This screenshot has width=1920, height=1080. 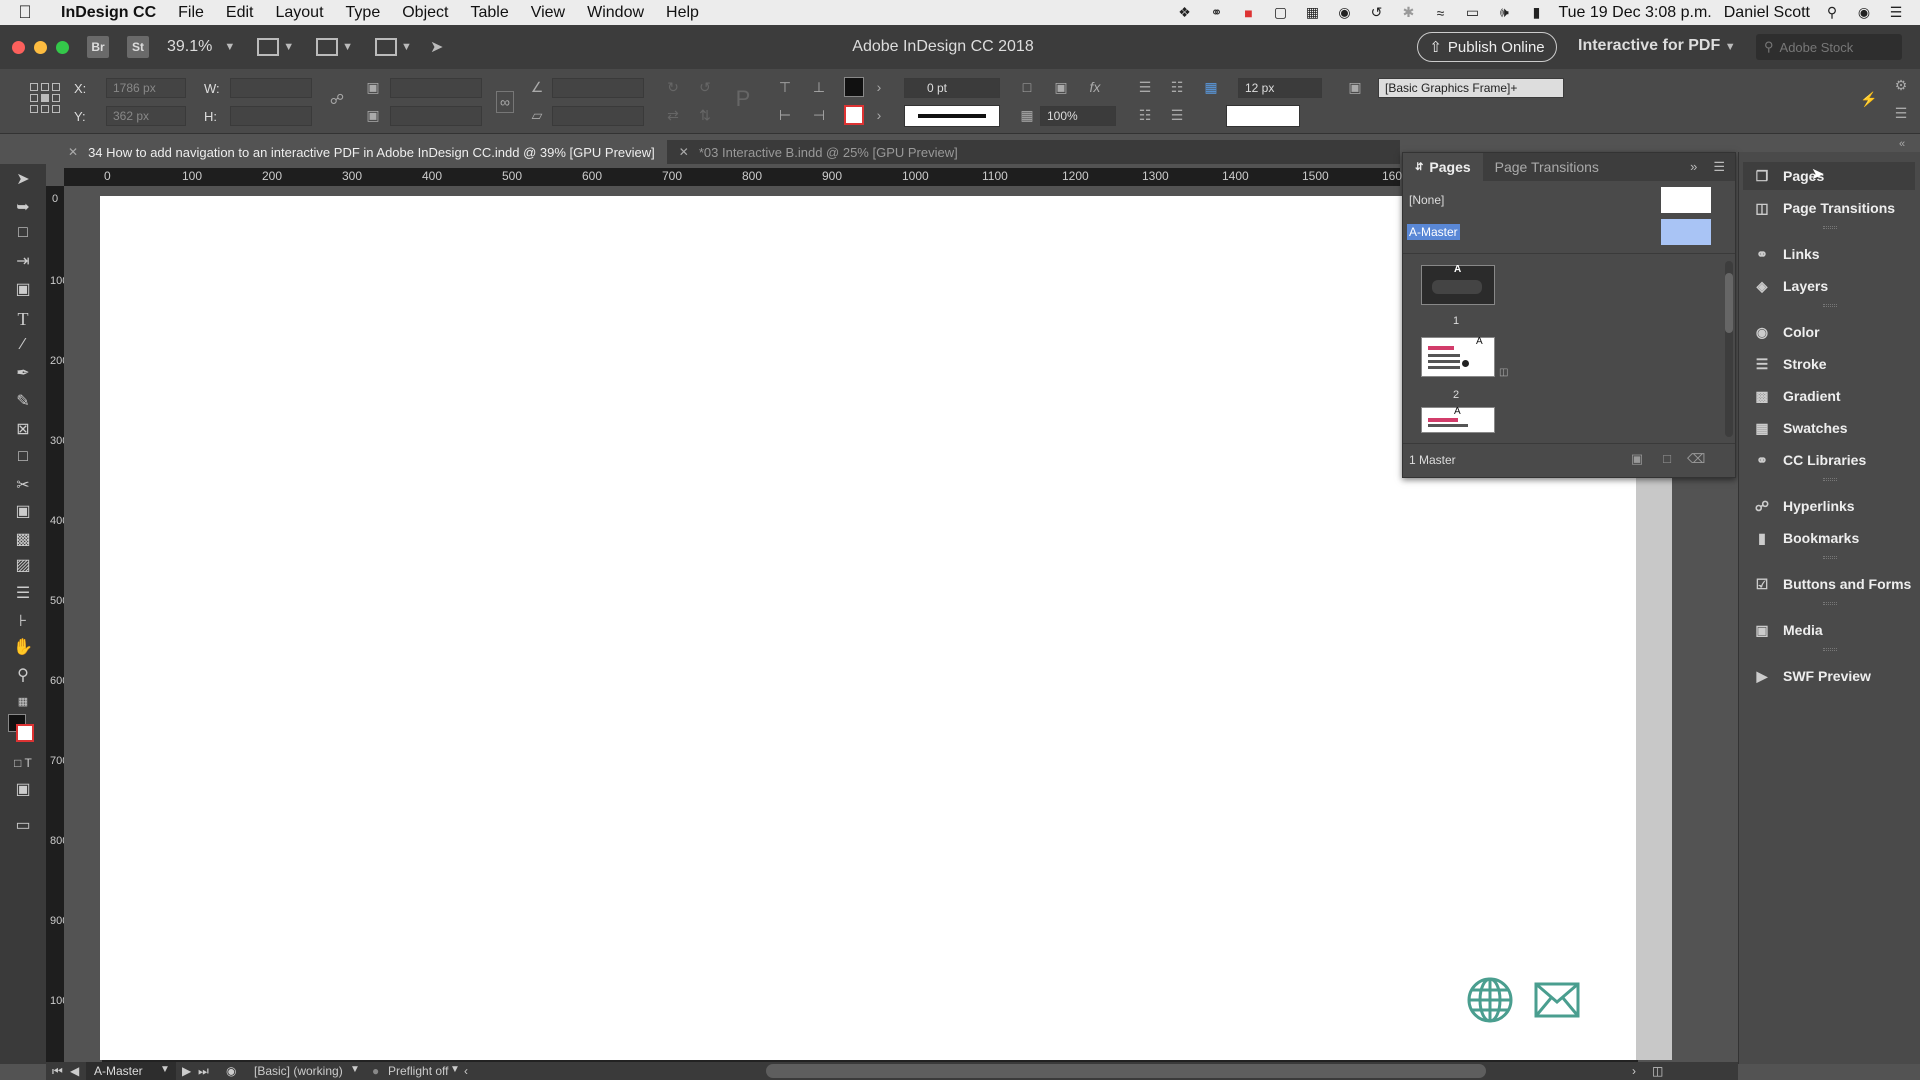 What do you see at coordinates (489, 13) in the screenshot?
I see `menu-table: Table` at bounding box center [489, 13].